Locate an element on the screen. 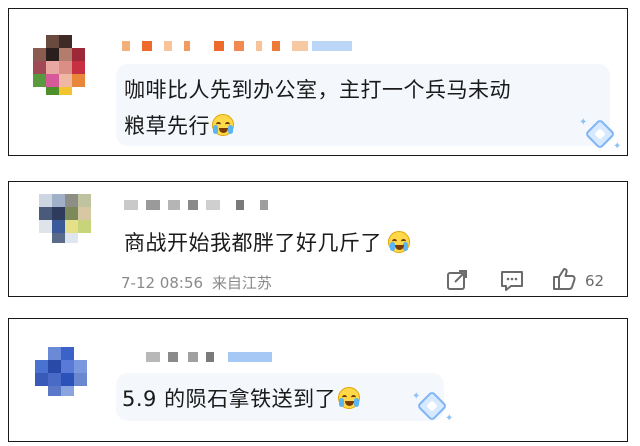  like-icon is located at coordinates (564, 279).